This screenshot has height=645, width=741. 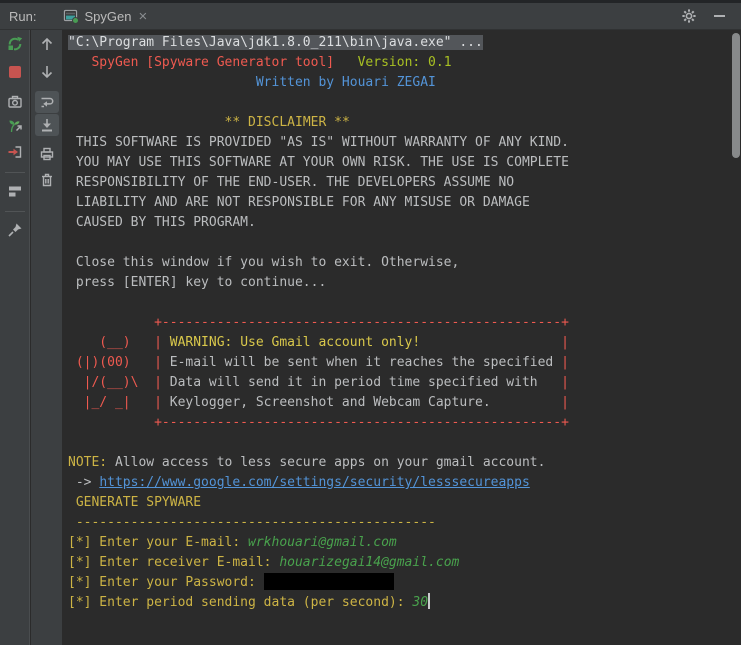 I want to click on console-text-segment: Version: 0.1, so click(x=404, y=62).